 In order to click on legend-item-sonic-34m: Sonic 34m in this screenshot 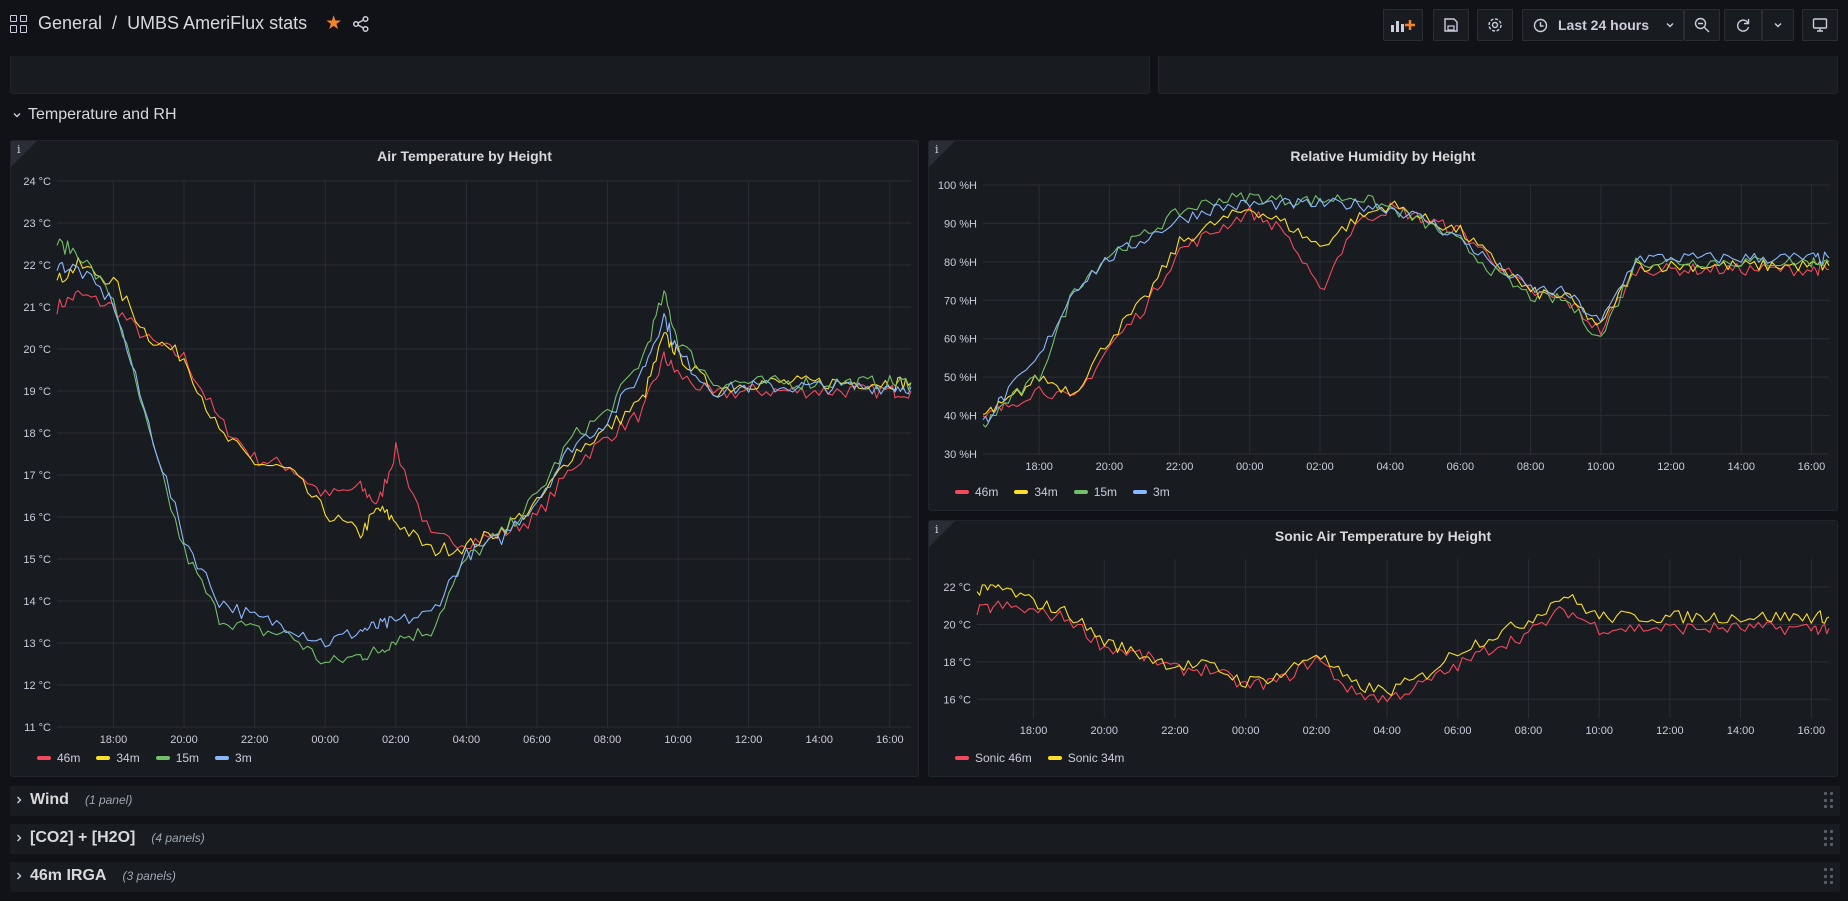, I will do `click(1086, 758)`.